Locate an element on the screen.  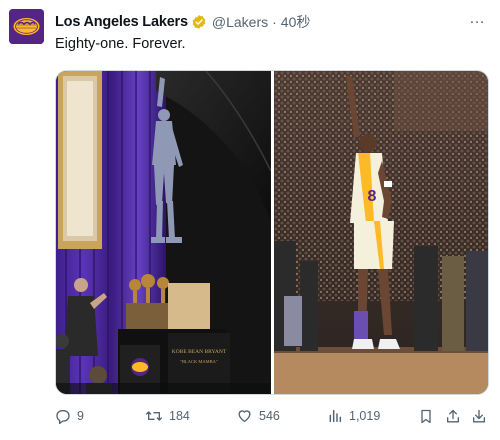
display-name: Los Angeles Lakers is located at coordinates (121, 22).